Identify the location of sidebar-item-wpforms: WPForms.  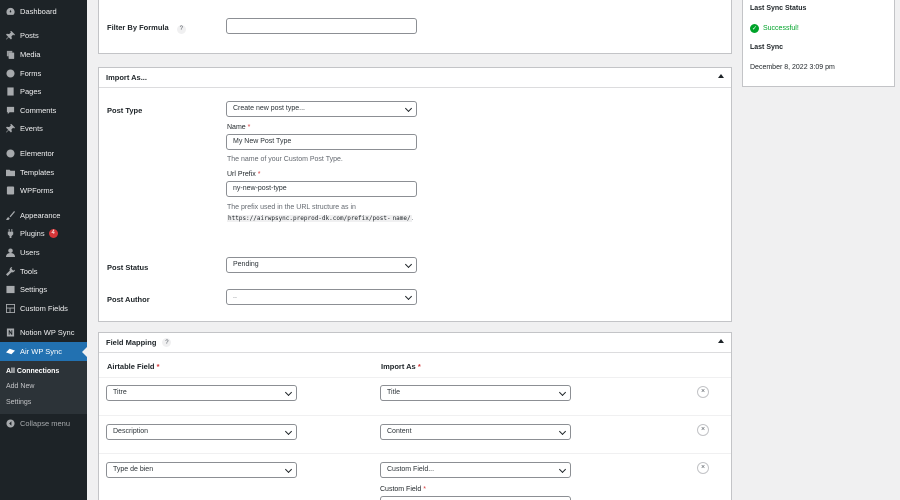
(43, 190).